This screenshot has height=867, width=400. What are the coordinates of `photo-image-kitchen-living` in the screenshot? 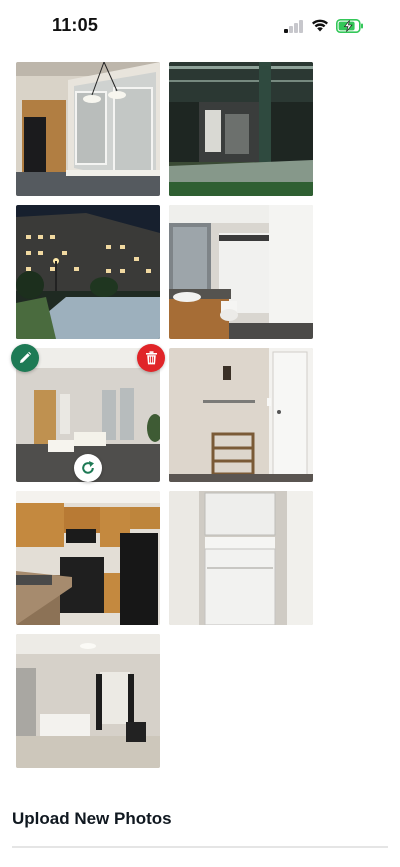 It's located at (88, 129).